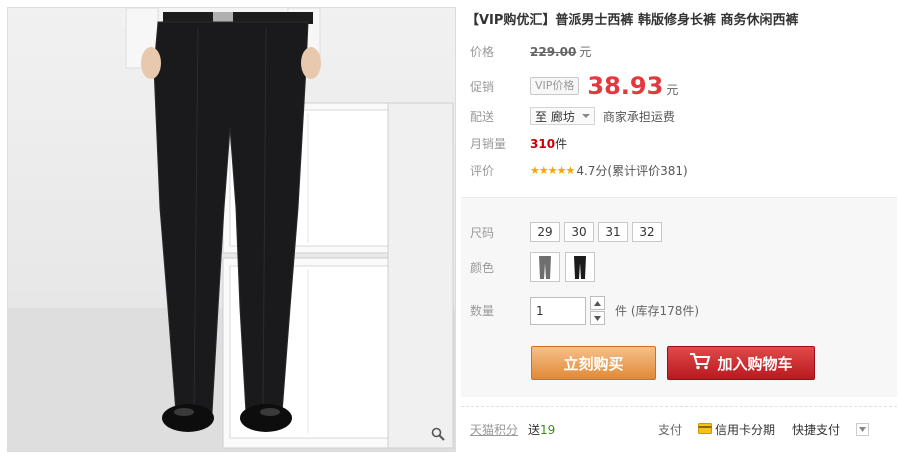  What do you see at coordinates (548, 430) in the screenshot?
I see `points-value: 19` at bounding box center [548, 430].